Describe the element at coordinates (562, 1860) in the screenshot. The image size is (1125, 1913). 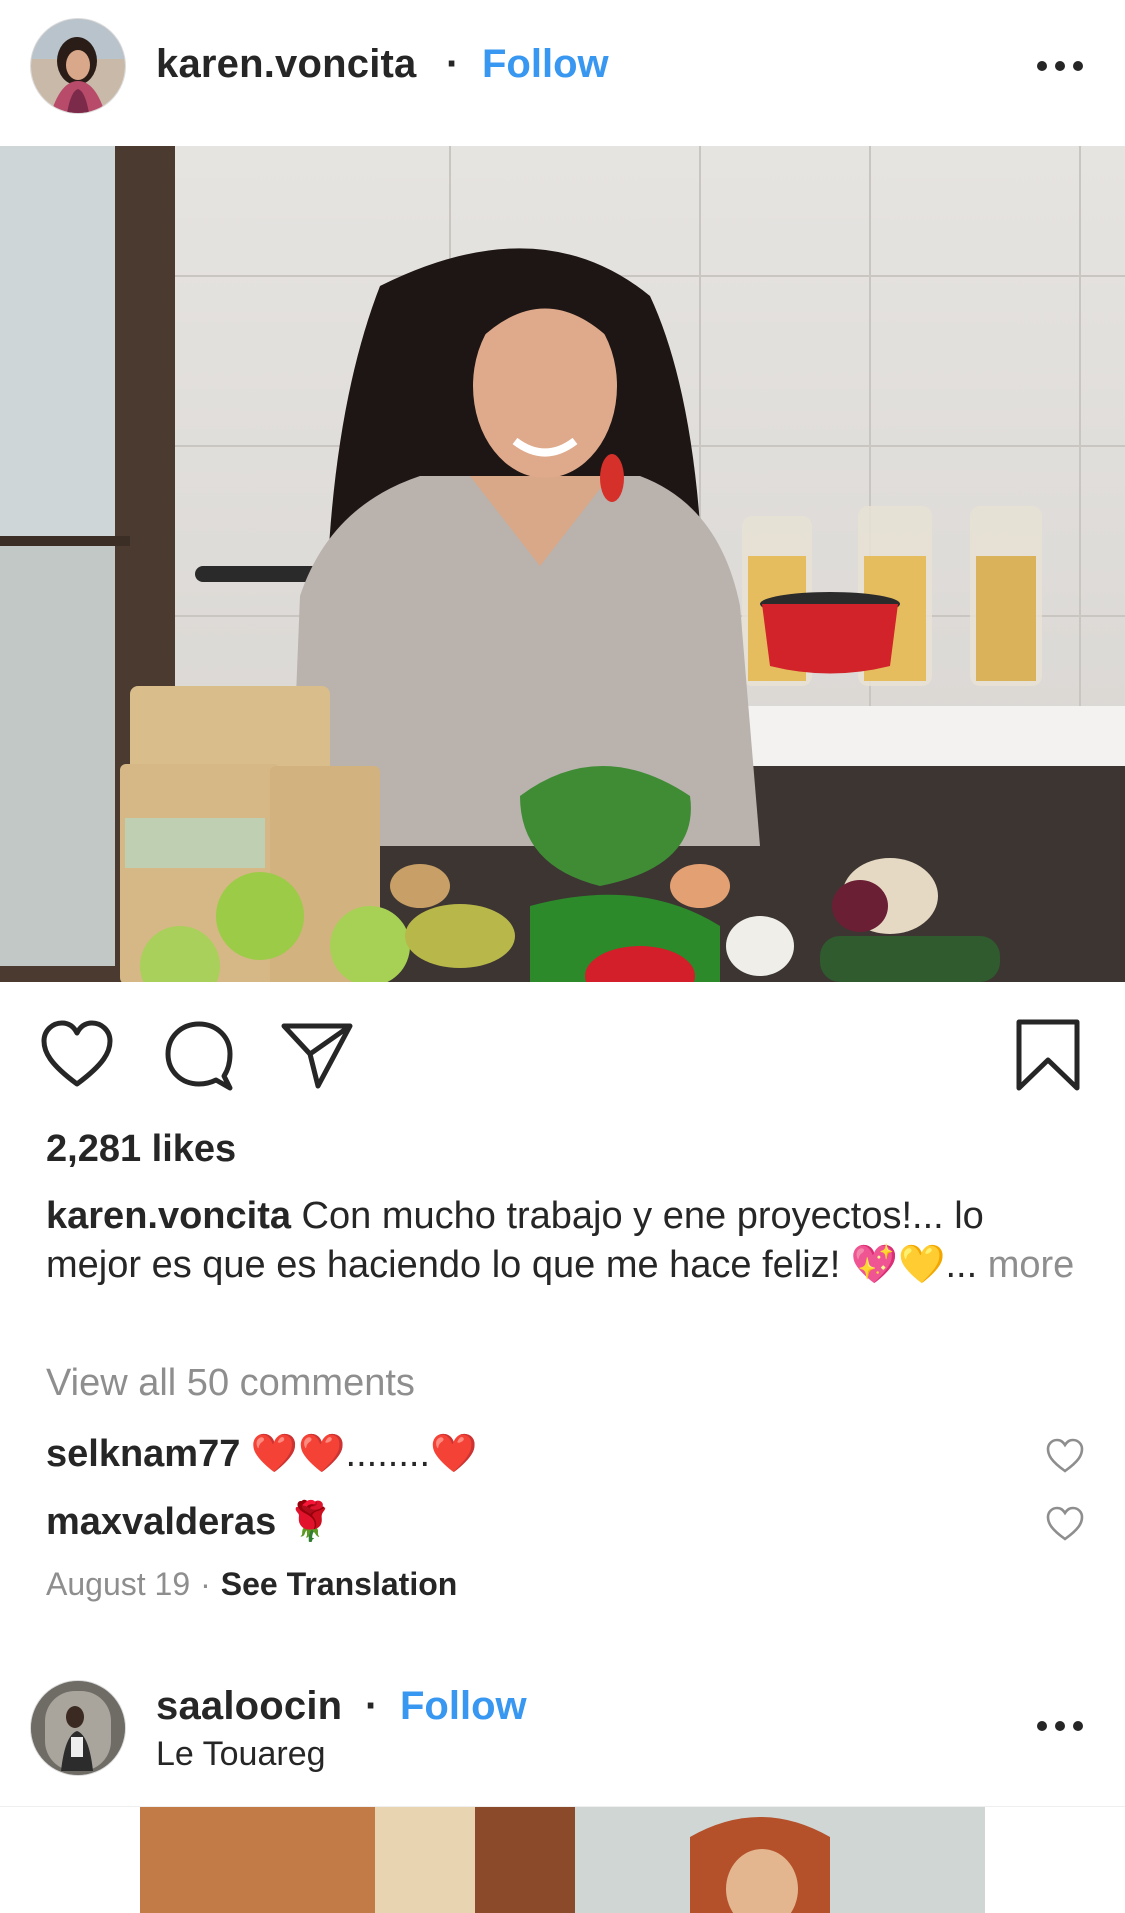
I see `post-photo` at that location.